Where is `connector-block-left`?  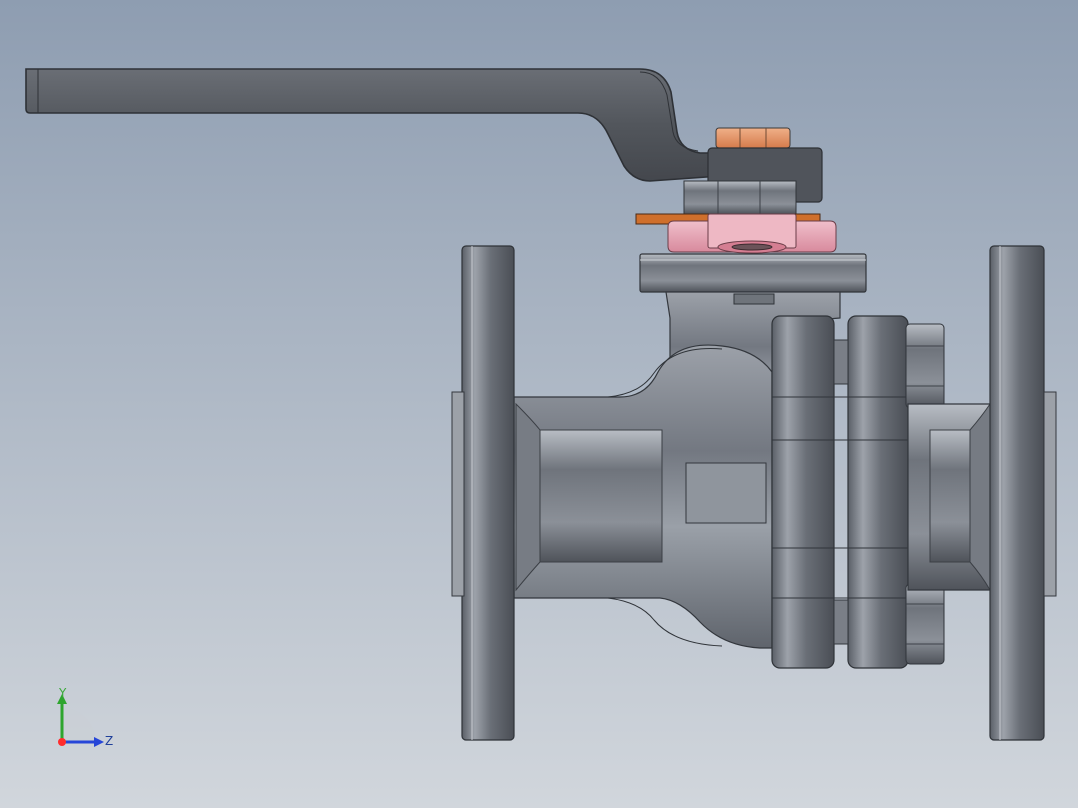 connector-block-left is located at coordinates (803, 492).